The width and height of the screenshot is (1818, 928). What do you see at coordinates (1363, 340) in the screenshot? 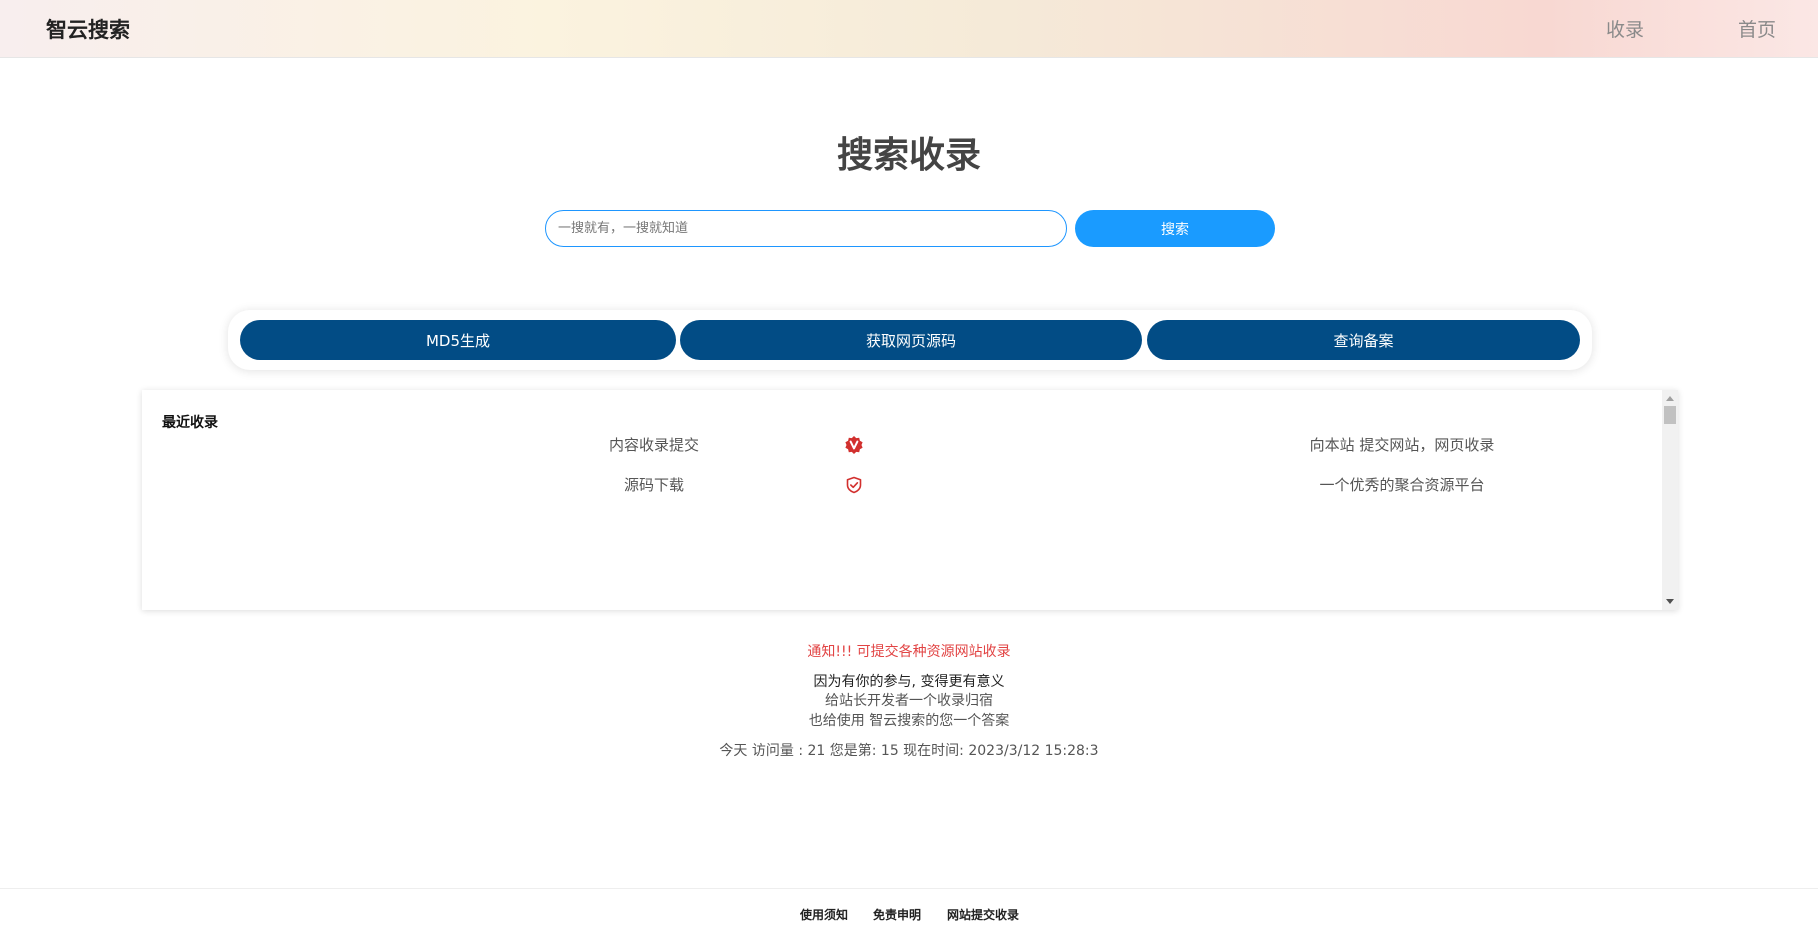
I see `query-beian-button: 查询备案` at bounding box center [1363, 340].